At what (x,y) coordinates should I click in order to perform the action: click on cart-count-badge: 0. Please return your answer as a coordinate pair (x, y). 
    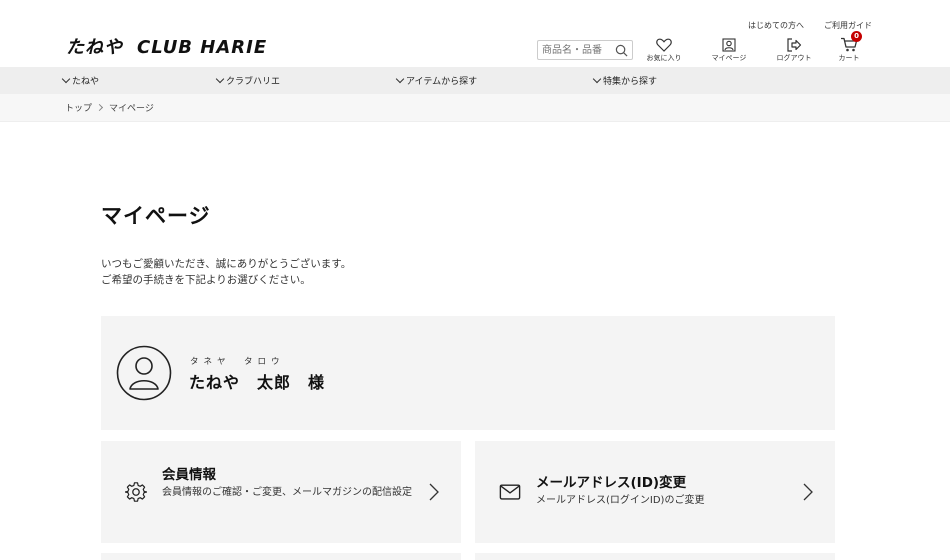
    Looking at the image, I should click on (856, 36).